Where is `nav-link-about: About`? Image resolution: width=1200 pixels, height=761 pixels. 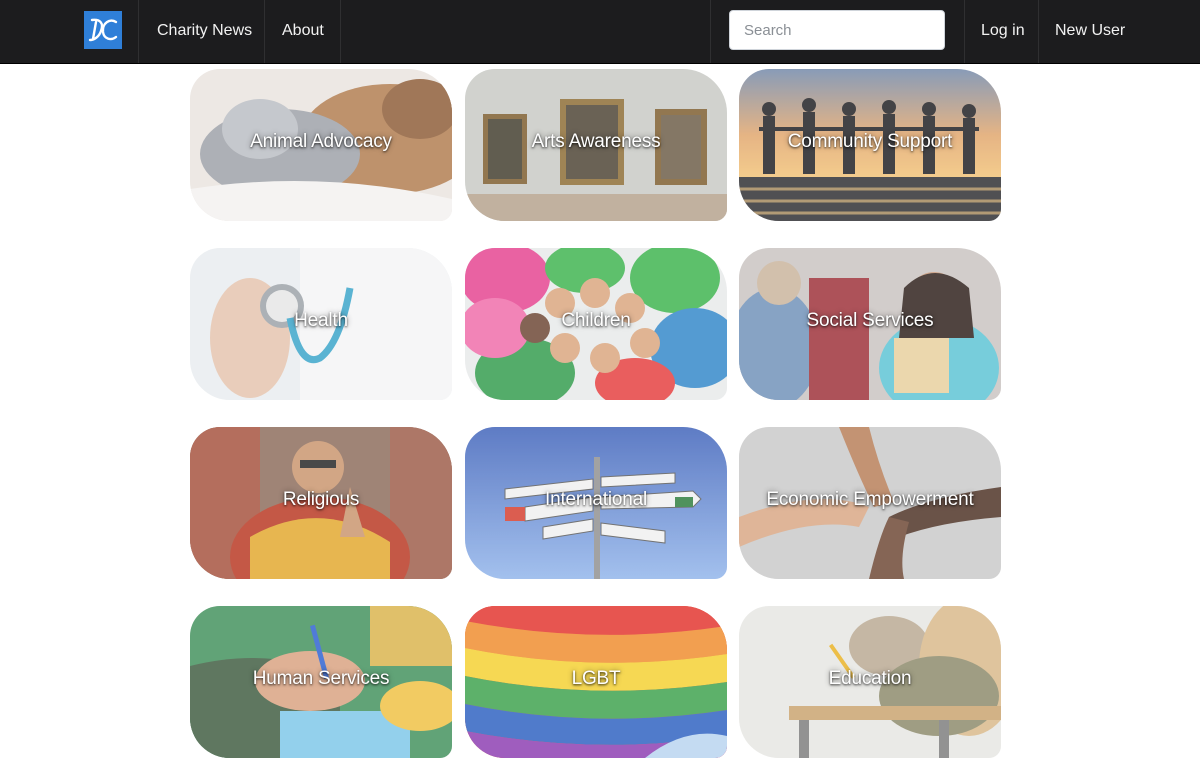 nav-link-about: About is located at coordinates (303, 31).